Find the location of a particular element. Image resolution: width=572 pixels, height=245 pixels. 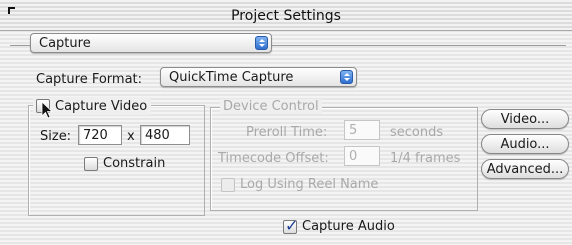

checkmark-icon: ✓ is located at coordinates (292, 225).